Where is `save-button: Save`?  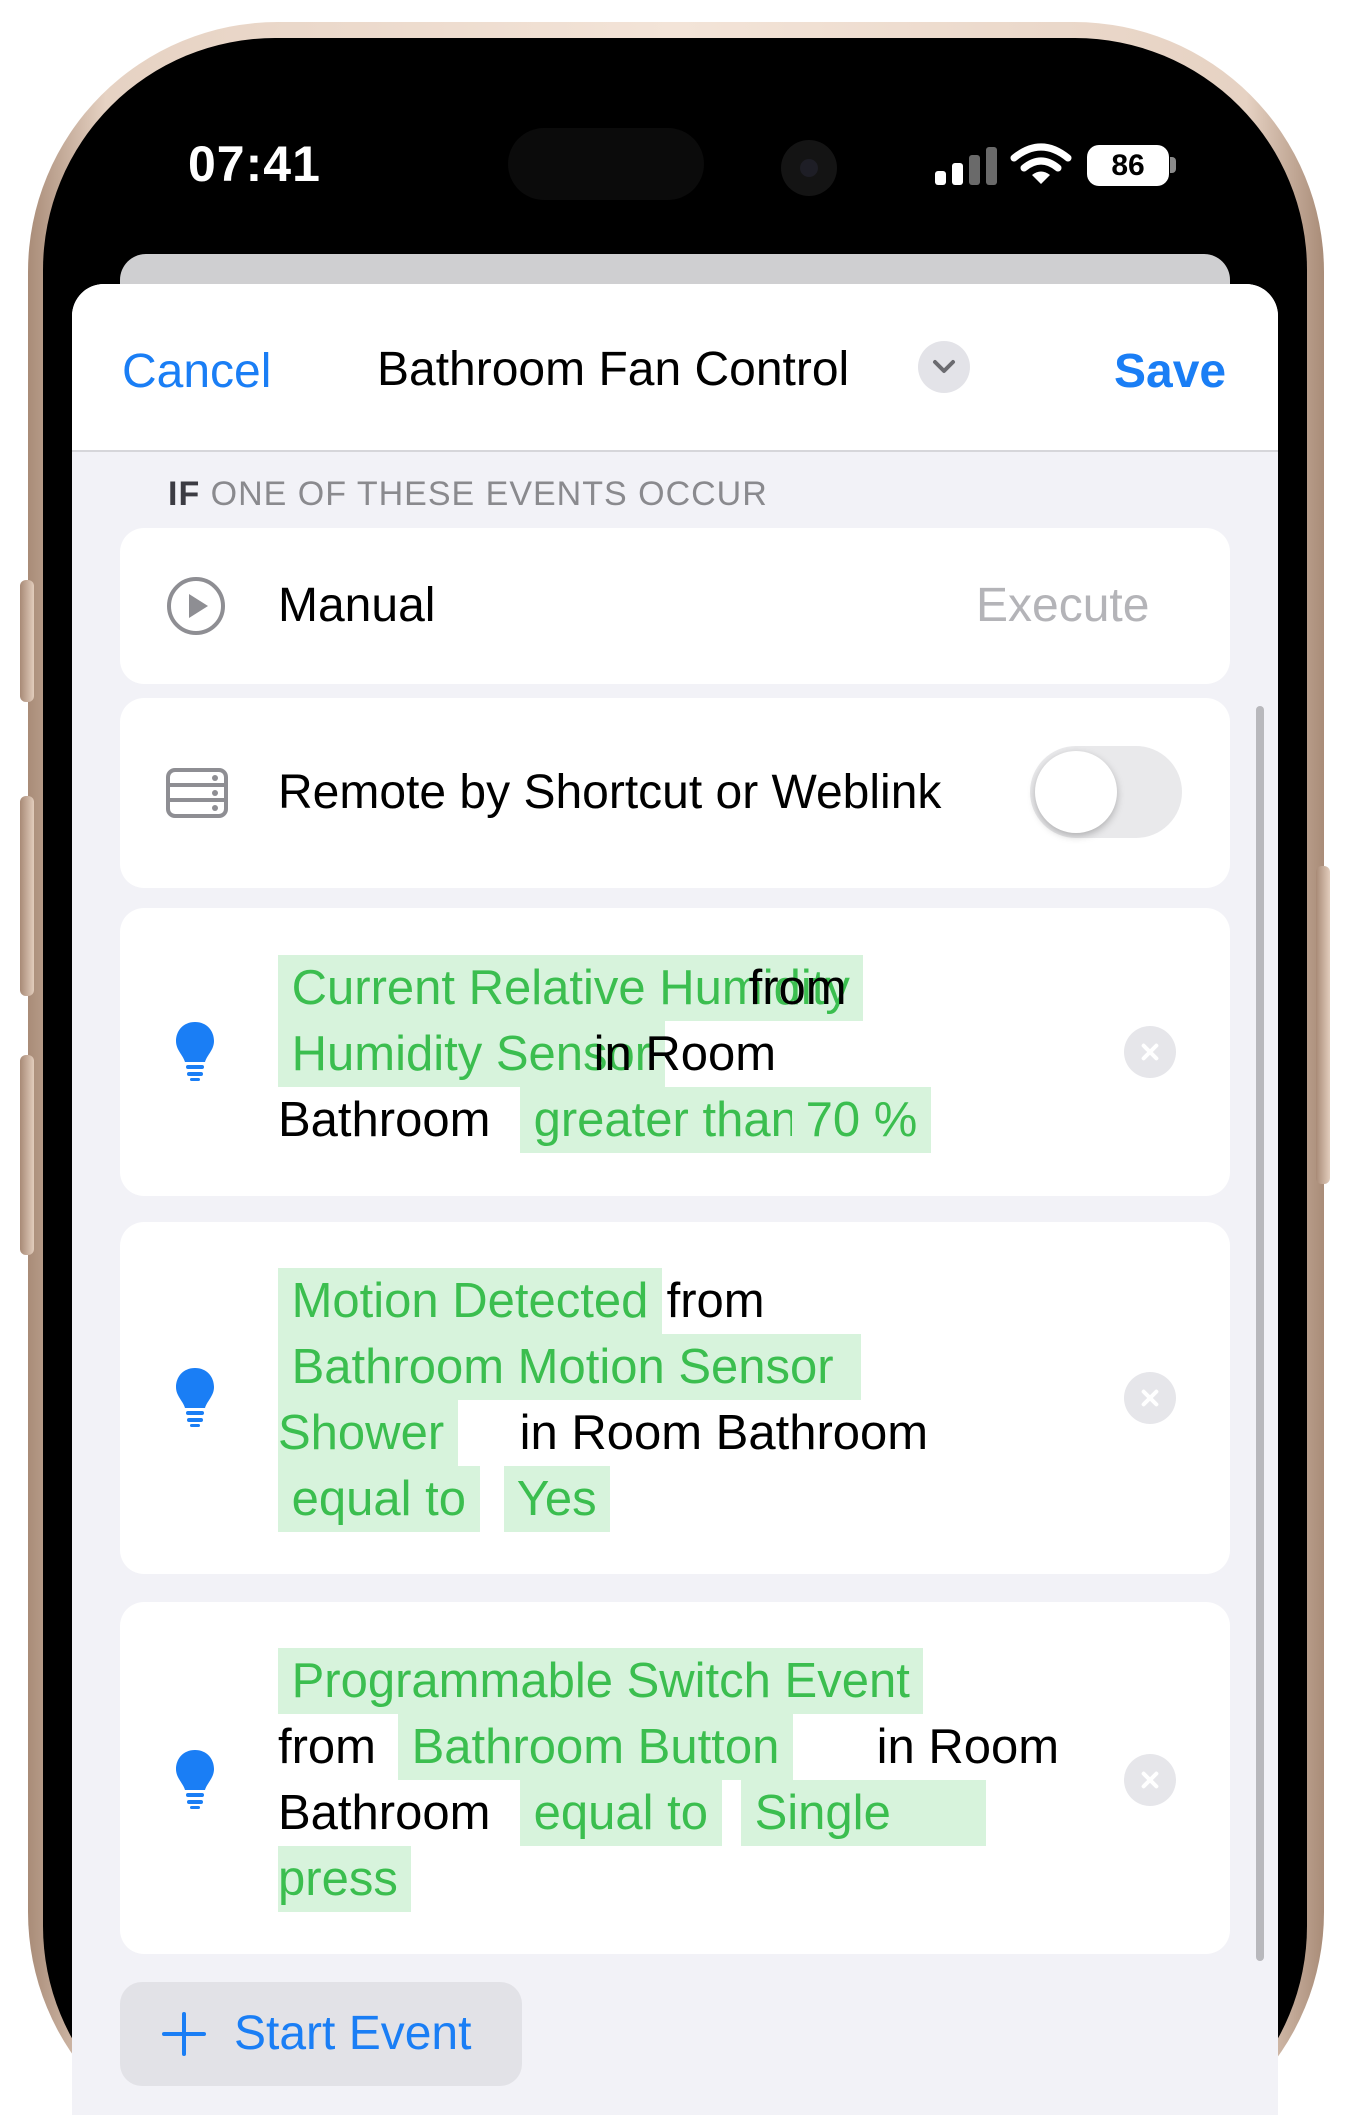 save-button: Save is located at coordinates (1170, 371).